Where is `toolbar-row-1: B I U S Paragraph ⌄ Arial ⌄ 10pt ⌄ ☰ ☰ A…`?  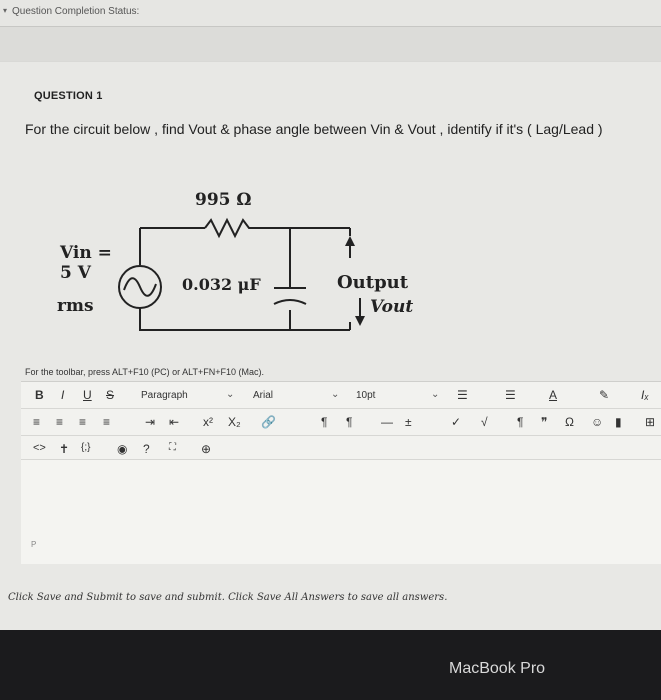 toolbar-row-1: B I U S Paragraph ⌄ Arial ⌄ 10pt ⌄ ☰ ☰ A… is located at coordinates (341, 395).